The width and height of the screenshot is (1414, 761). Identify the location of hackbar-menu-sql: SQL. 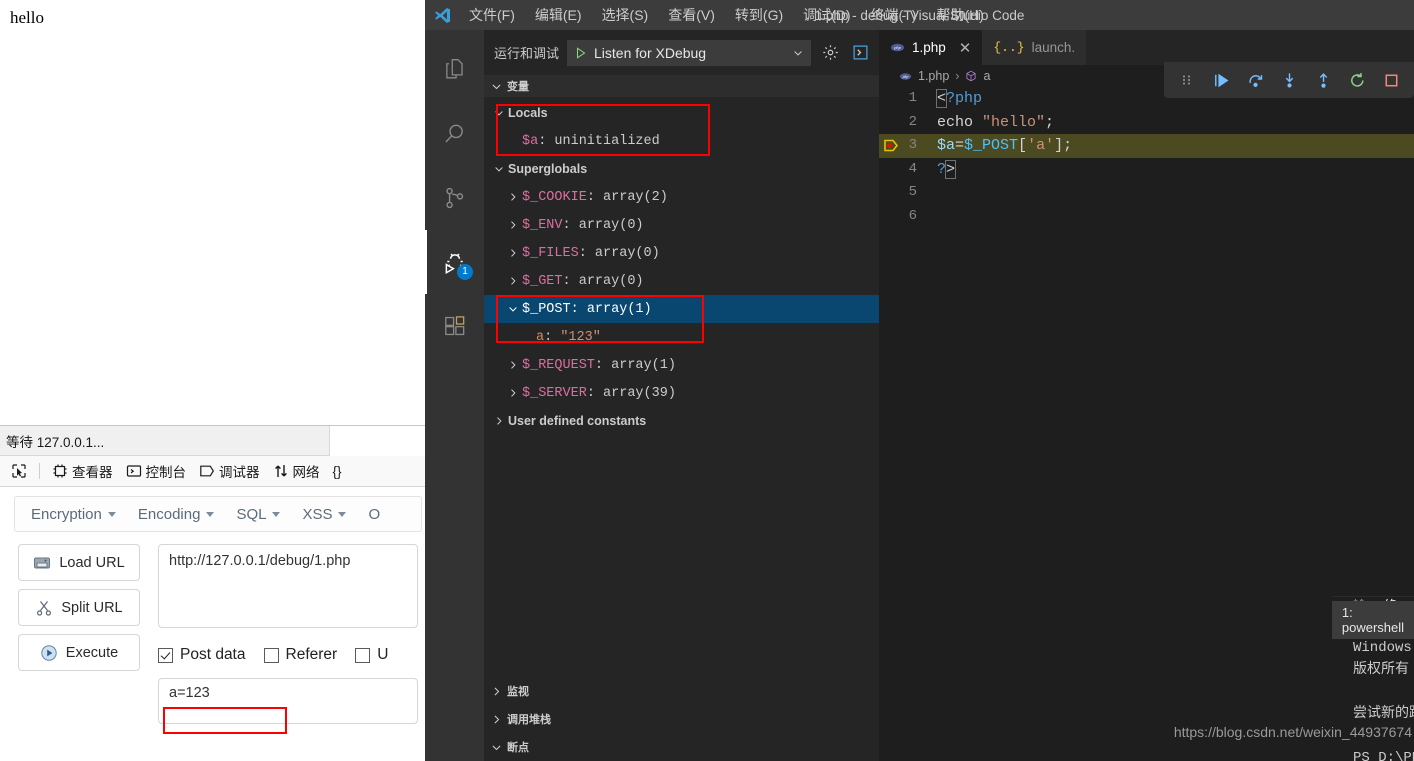
(258, 514).